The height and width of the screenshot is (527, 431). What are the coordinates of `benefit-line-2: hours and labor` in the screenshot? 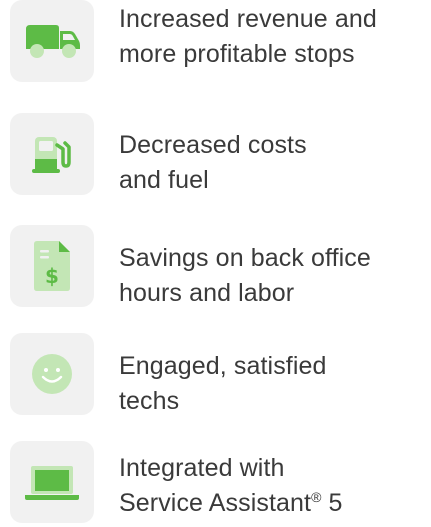 It's located at (207, 293).